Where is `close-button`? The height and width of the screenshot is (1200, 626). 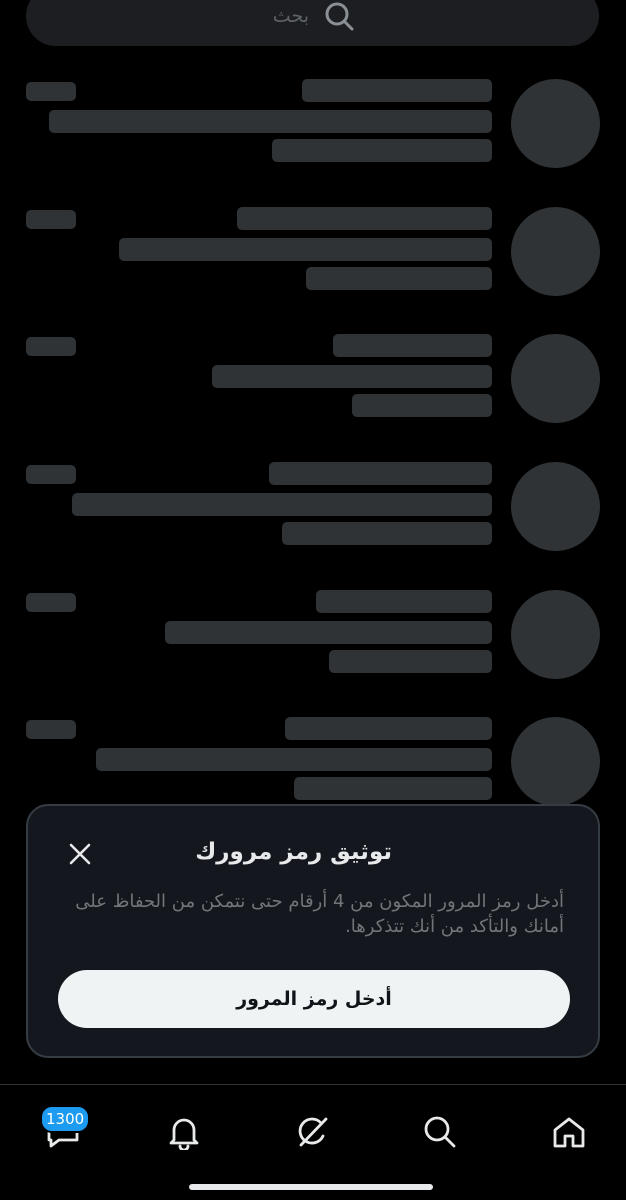 close-button is located at coordinates (80, 854).